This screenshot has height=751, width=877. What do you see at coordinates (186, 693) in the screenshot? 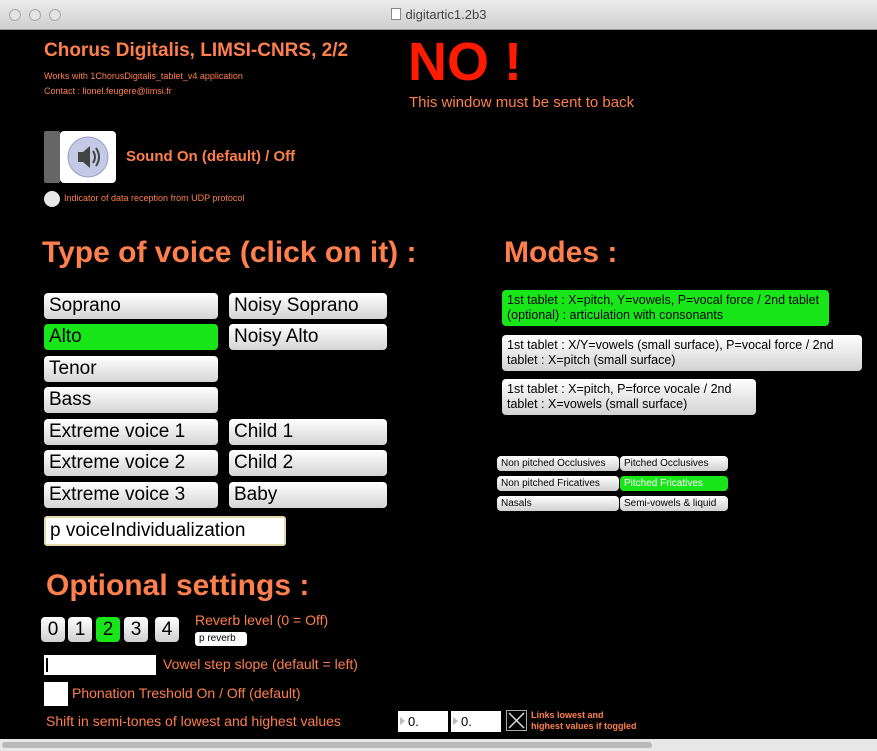
I see `phonation-threshold-label: Phonation Treshold On / Off (default)` at bounding box center [186, 693].